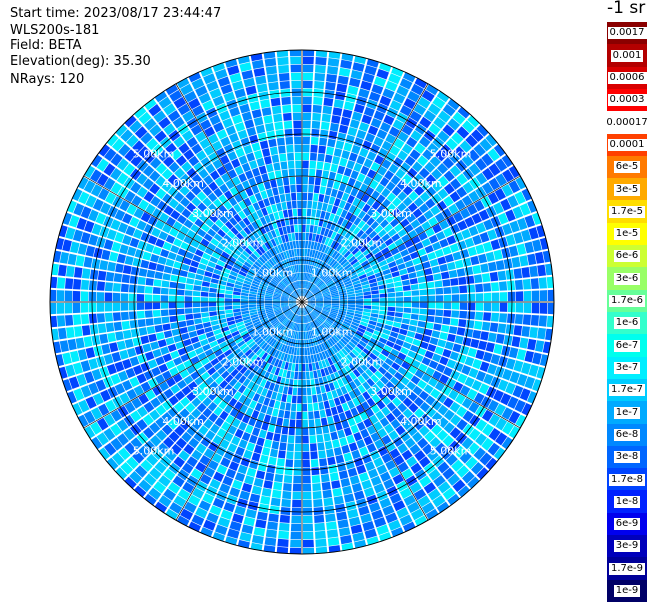 The height and width of the screenshot is (607, 647). I want to click on colorbar-segment: 1.7e-5, so click(627, 212).